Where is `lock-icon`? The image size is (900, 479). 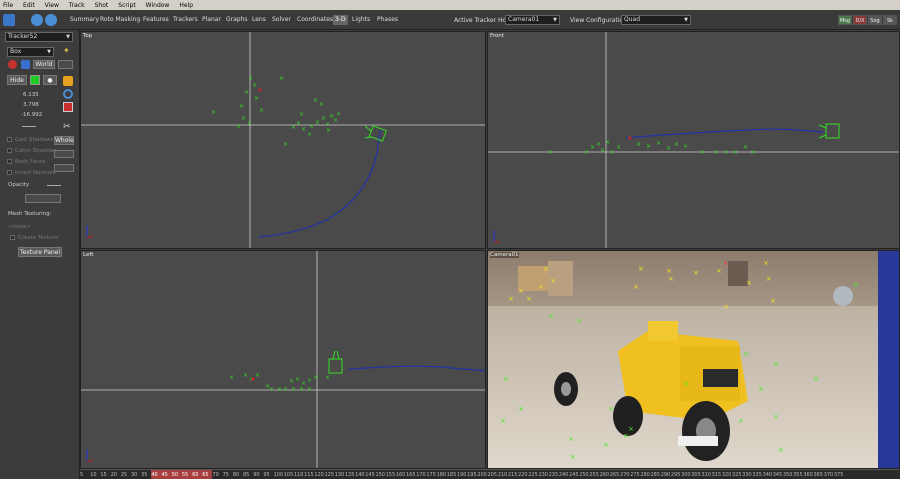 lock-icon is located at coordinates (25, 64).